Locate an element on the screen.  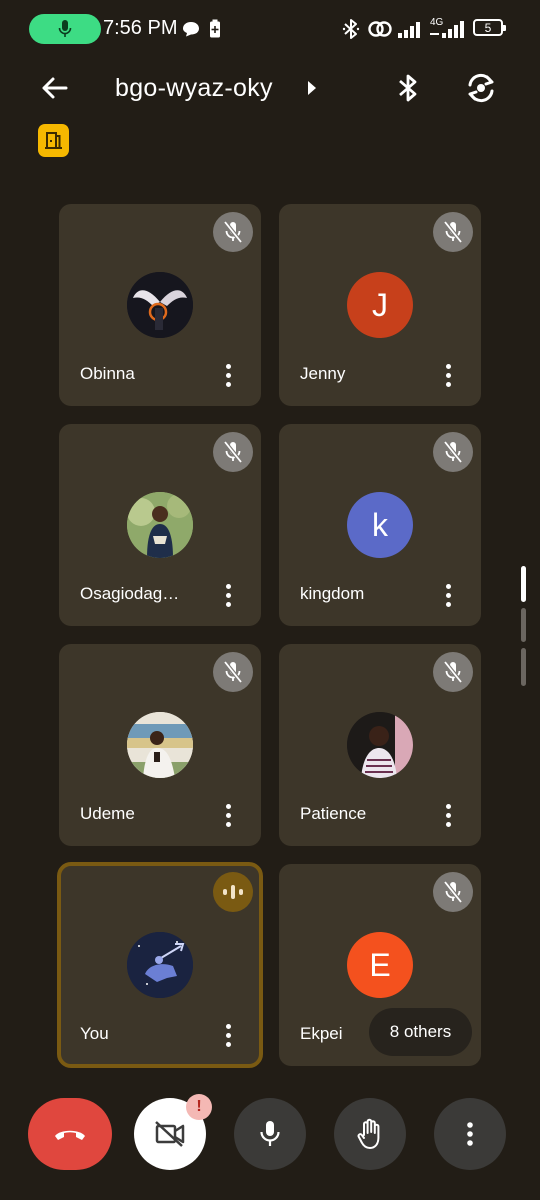
back-arrow-icon is located at coordinates (55, 88).